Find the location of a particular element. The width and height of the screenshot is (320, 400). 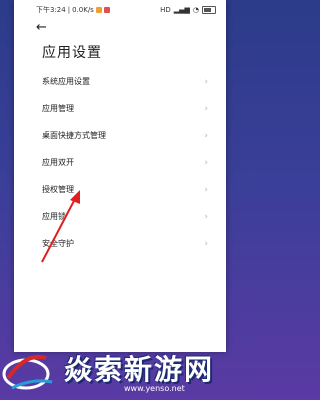

wifi-icon: ◔ is located at coordinates (195, 10).